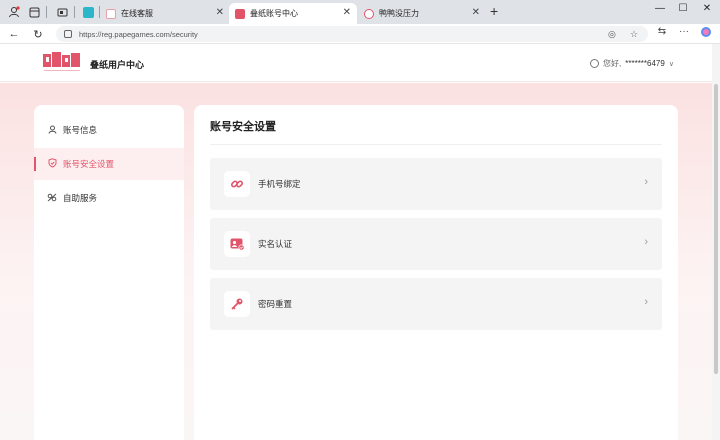 The image size is (720, 440). Describe the element at coordinates (422, 13) in the screenshot. I see `tab-yaya: 鸭鸭没压力 ✕` at that location.